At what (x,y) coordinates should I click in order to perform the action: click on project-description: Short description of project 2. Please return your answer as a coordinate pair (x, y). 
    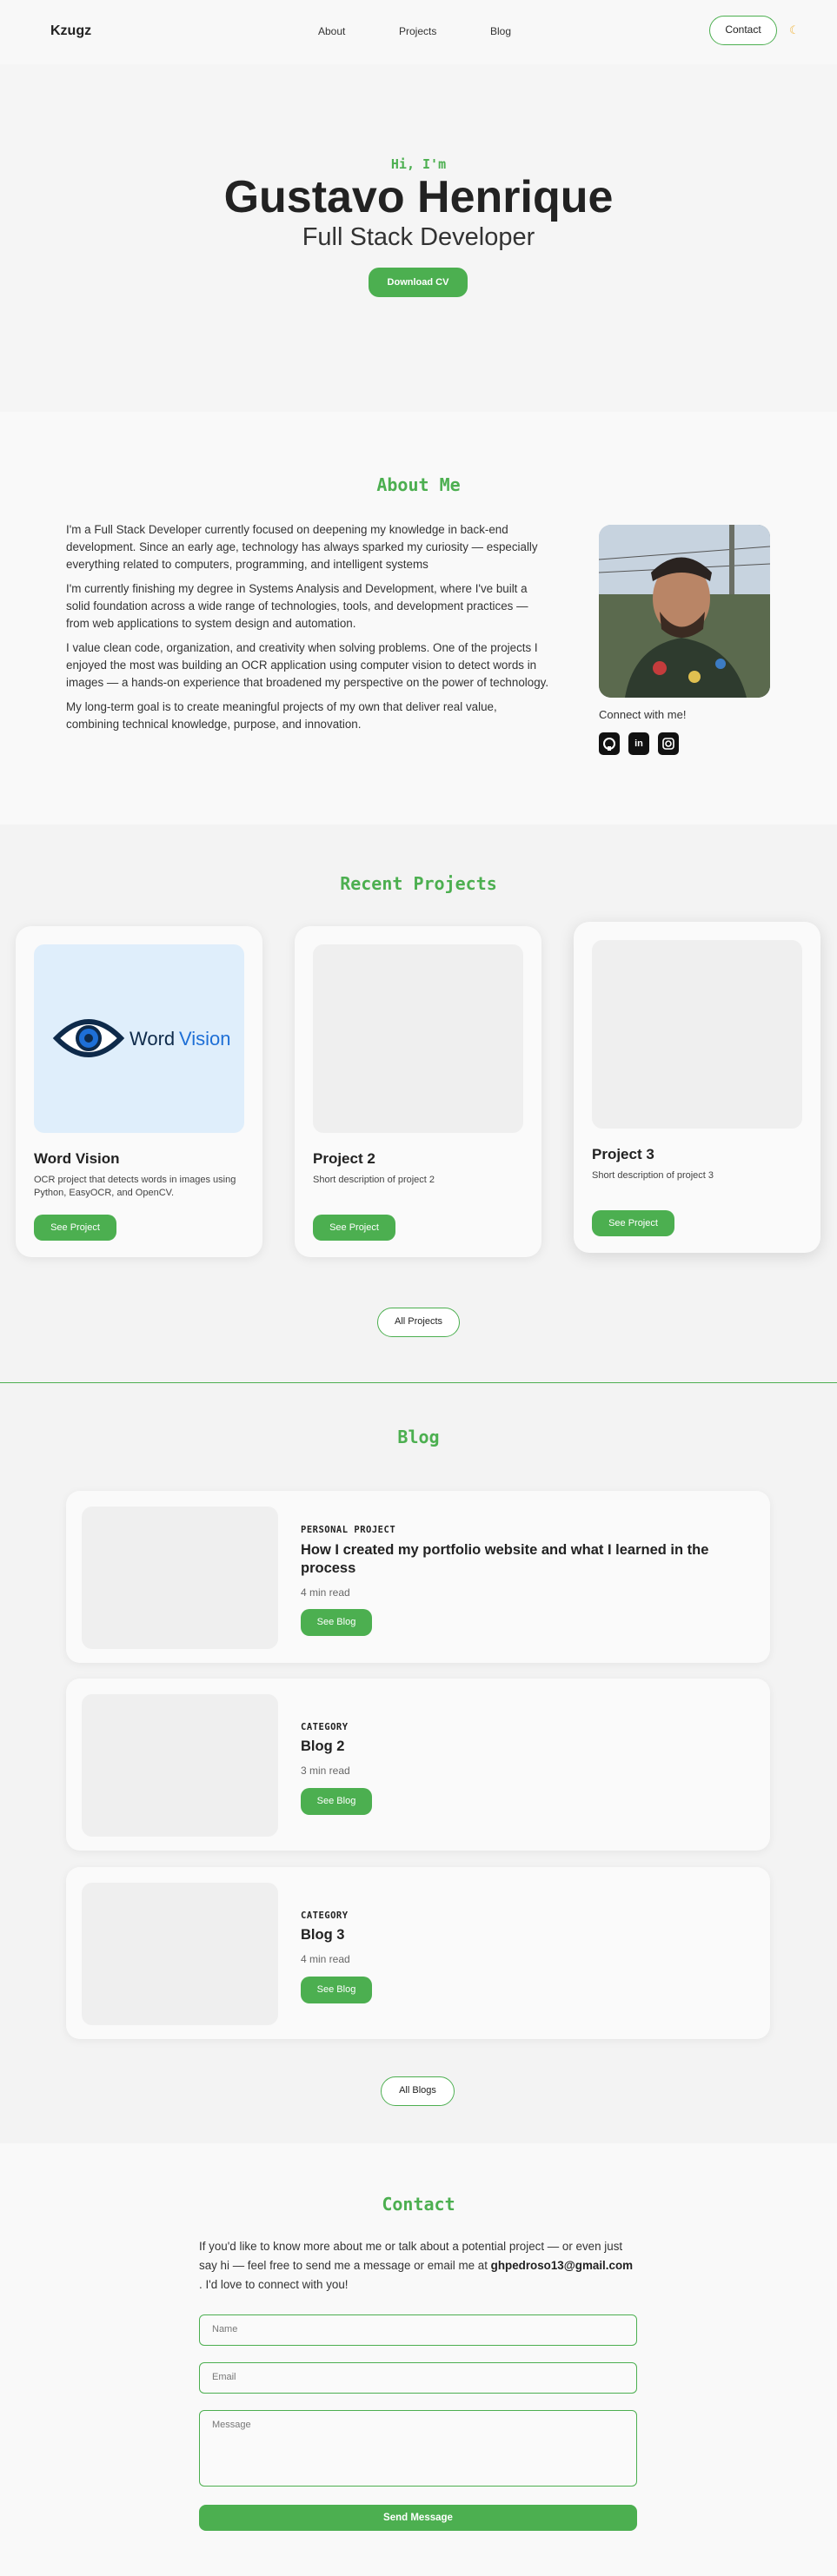
    Looking at the image, I should click on (374, 1180).